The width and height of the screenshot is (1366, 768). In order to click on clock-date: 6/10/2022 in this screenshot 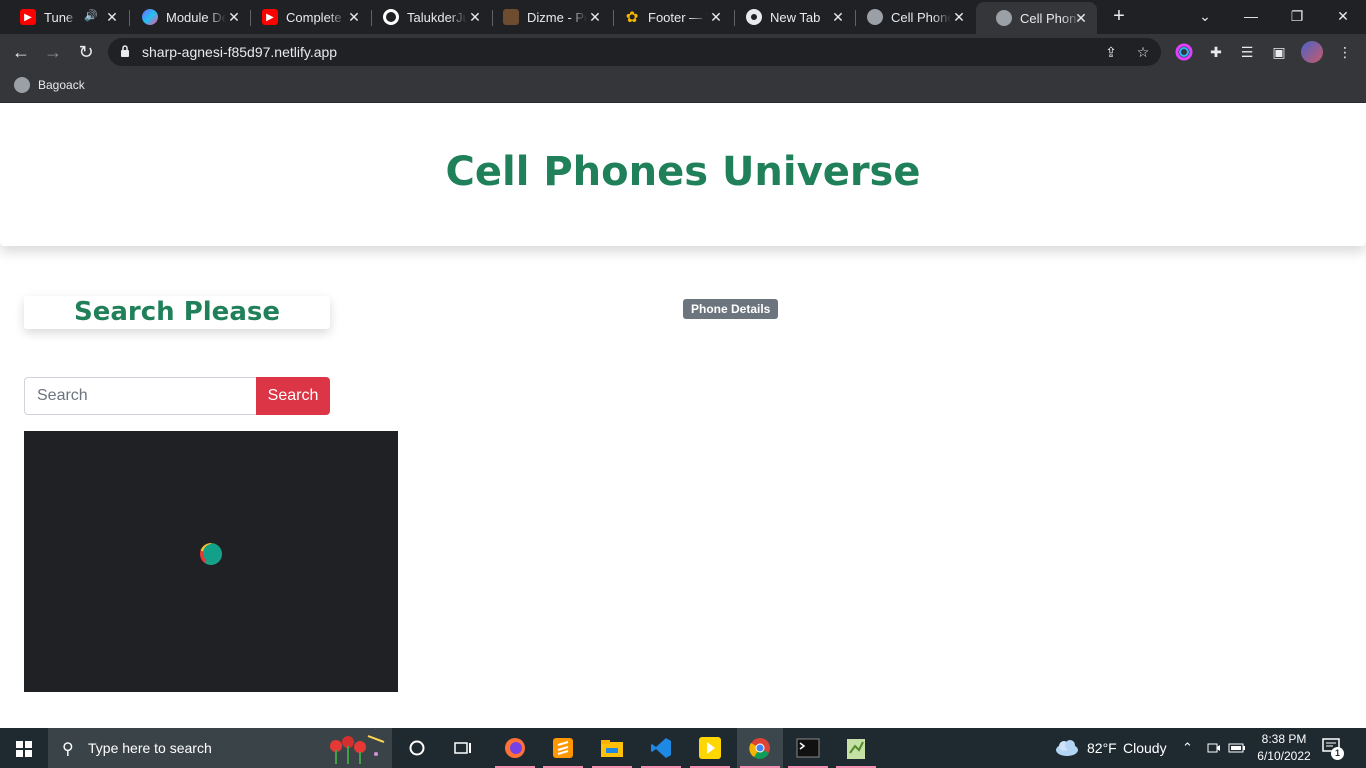, I will do `click(1284, 756)`.